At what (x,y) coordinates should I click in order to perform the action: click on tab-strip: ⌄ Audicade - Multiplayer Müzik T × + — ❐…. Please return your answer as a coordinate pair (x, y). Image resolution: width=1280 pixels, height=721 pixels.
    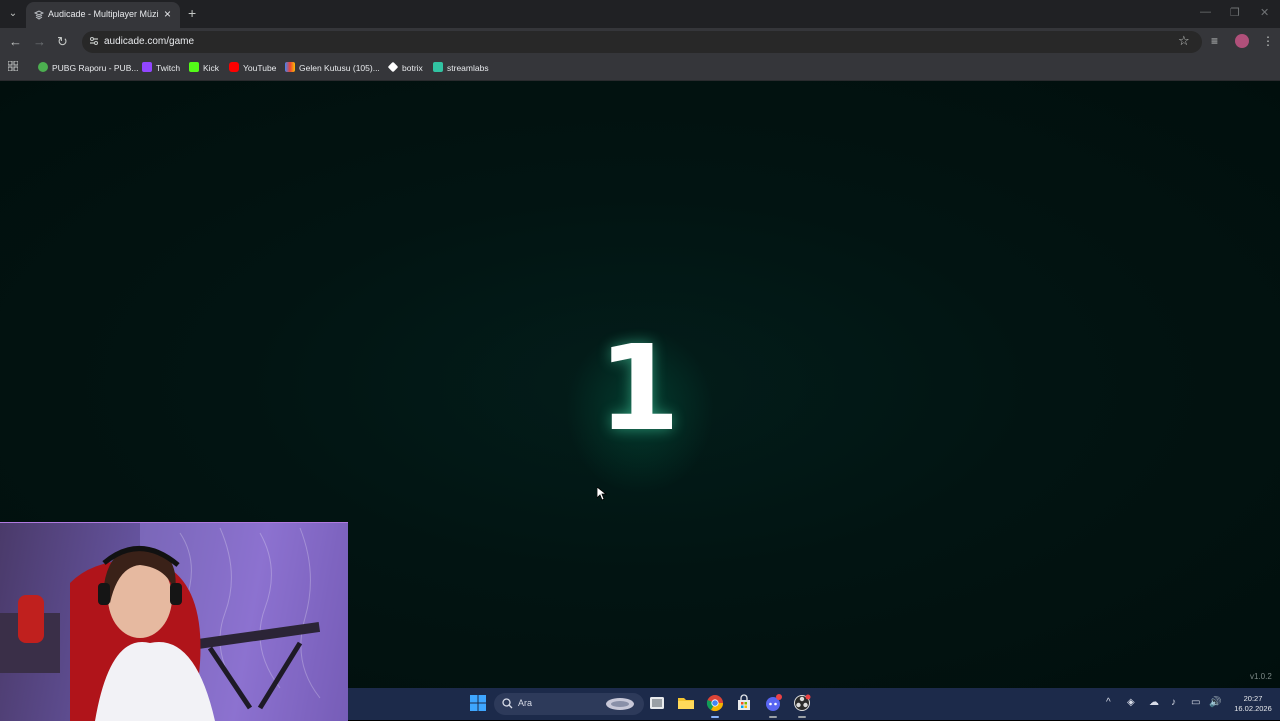
    Looking at the image, I should click on (640, 14).